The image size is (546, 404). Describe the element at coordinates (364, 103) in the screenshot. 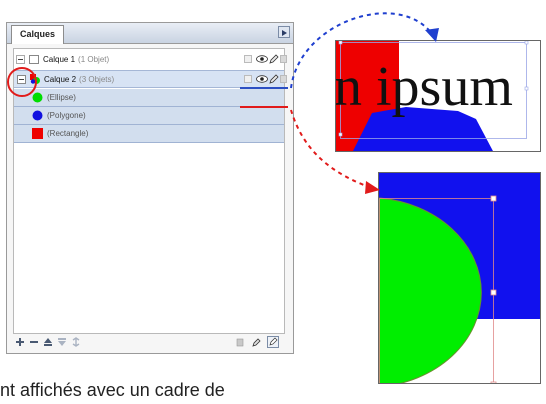

I see `annotation-arrows` at that location.